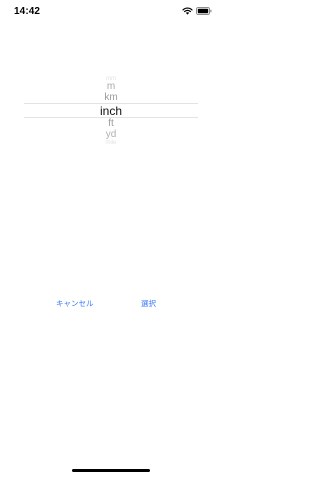  I want to click on cancel-button: キャンセル, so click(75, 303).